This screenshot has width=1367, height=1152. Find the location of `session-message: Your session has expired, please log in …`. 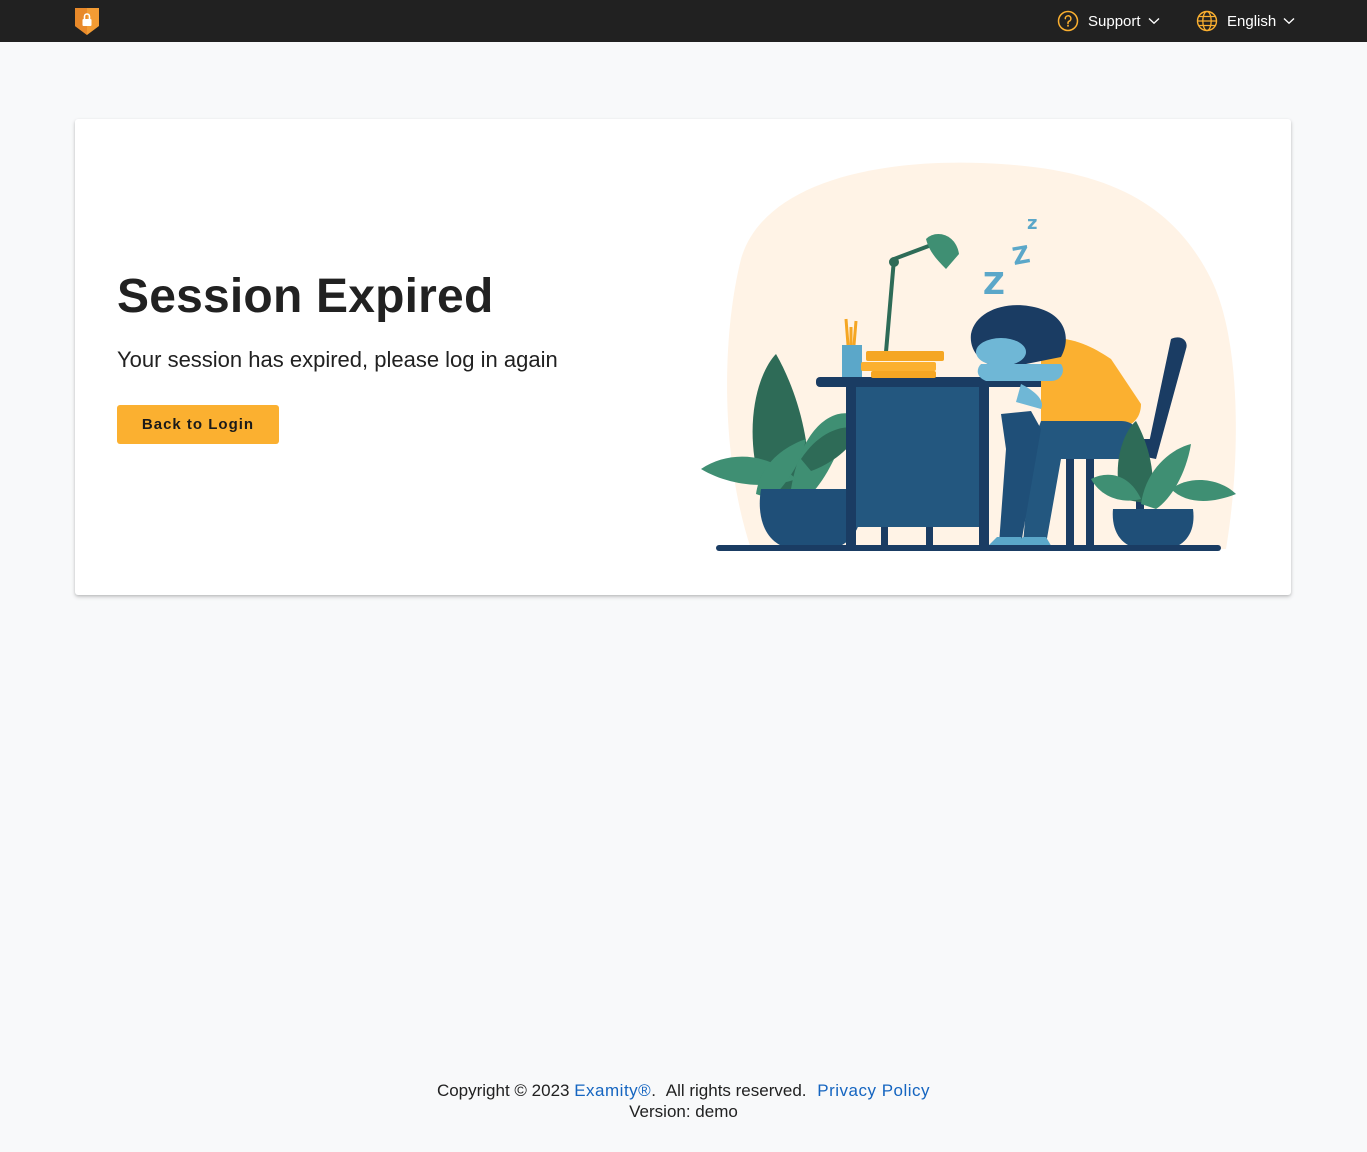

session-message: Your session has expired, please log in … is located at coordinates (337, 359).